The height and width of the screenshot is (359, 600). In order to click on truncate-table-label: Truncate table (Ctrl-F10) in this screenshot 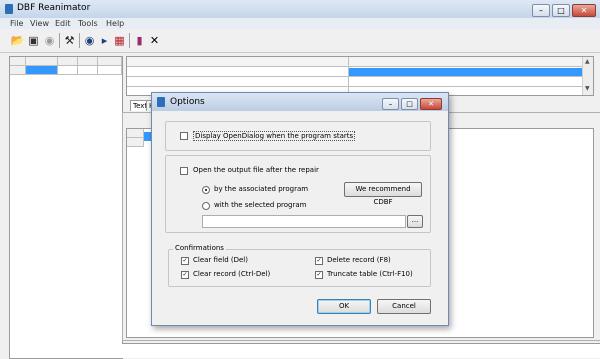, I will do `click(370, 274)`.